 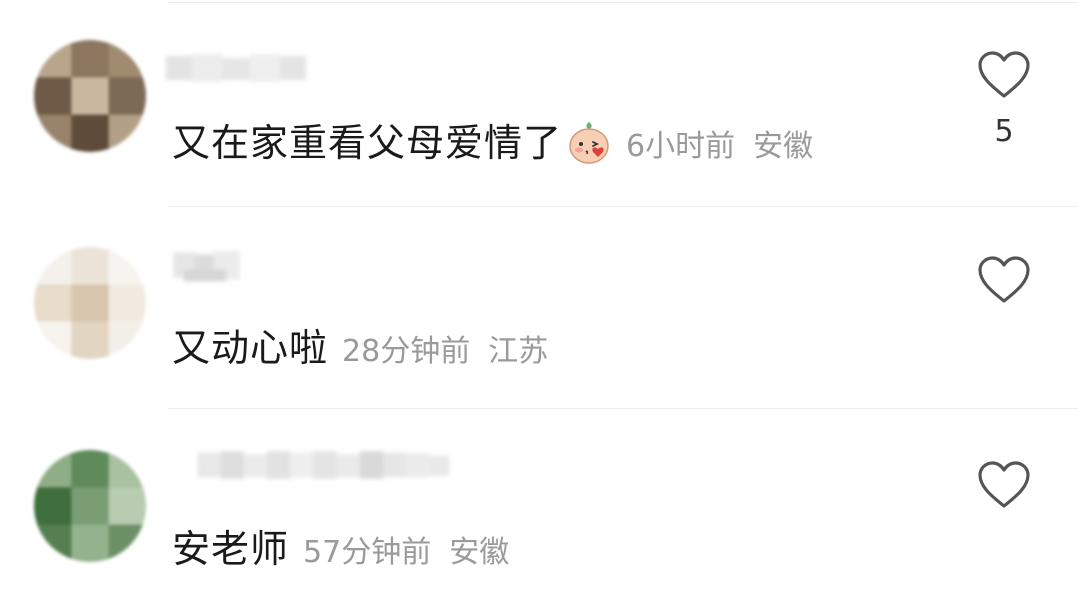 I want to click on cute-kiss-emoji-icon, so click(x=589, y=143).